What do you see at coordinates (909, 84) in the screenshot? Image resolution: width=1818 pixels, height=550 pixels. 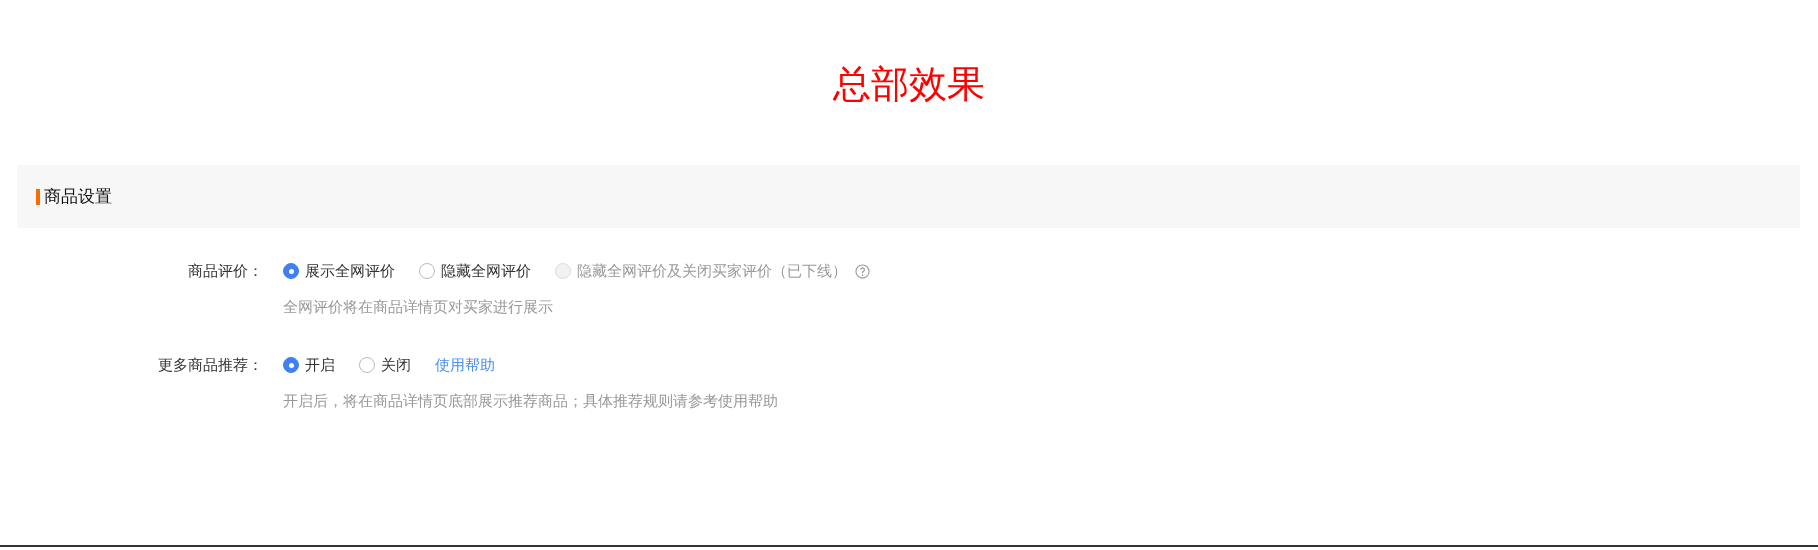 I see `page-title: 总部效果` at bounding box center [909, 84].